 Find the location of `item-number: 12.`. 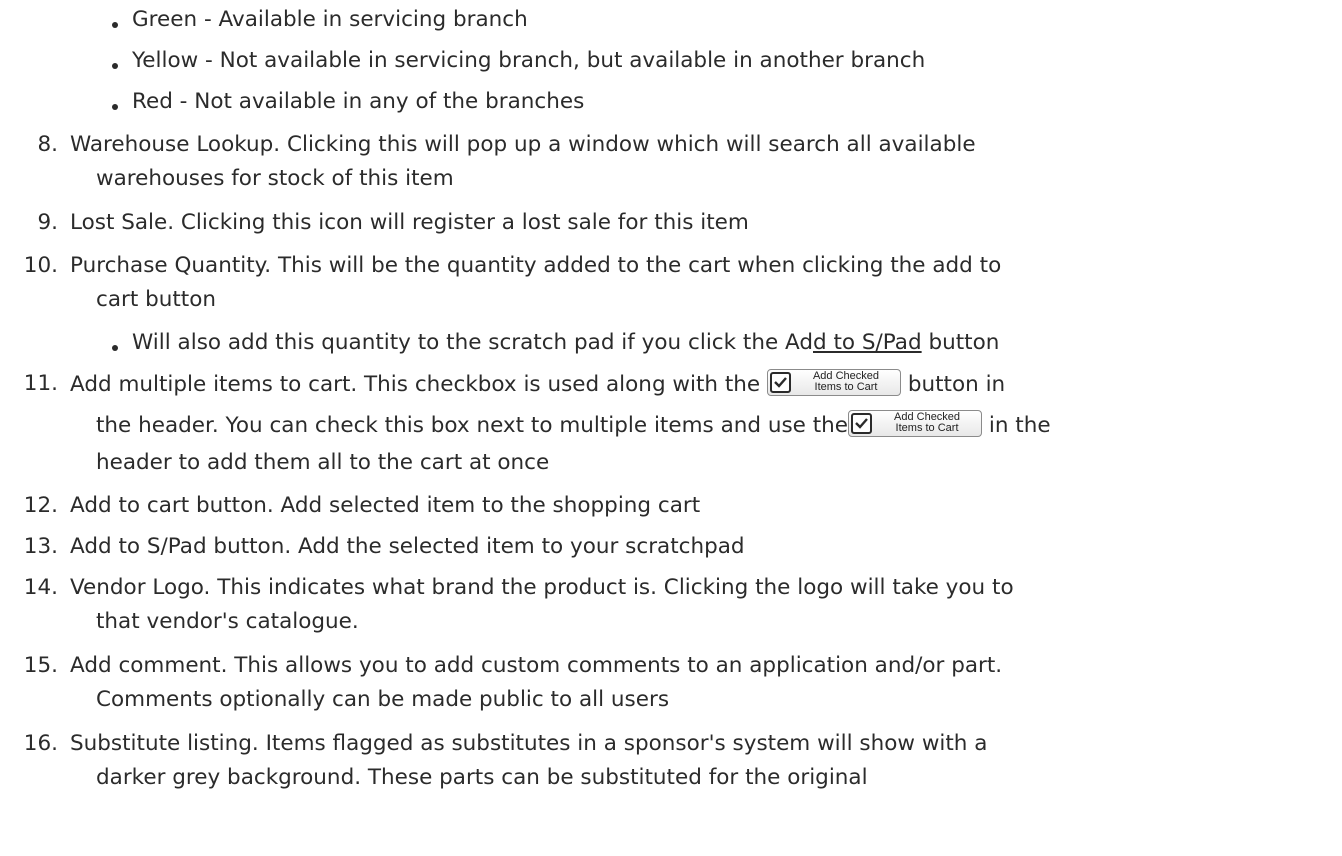

item-number: 12. is located at coordinates (40, 505).